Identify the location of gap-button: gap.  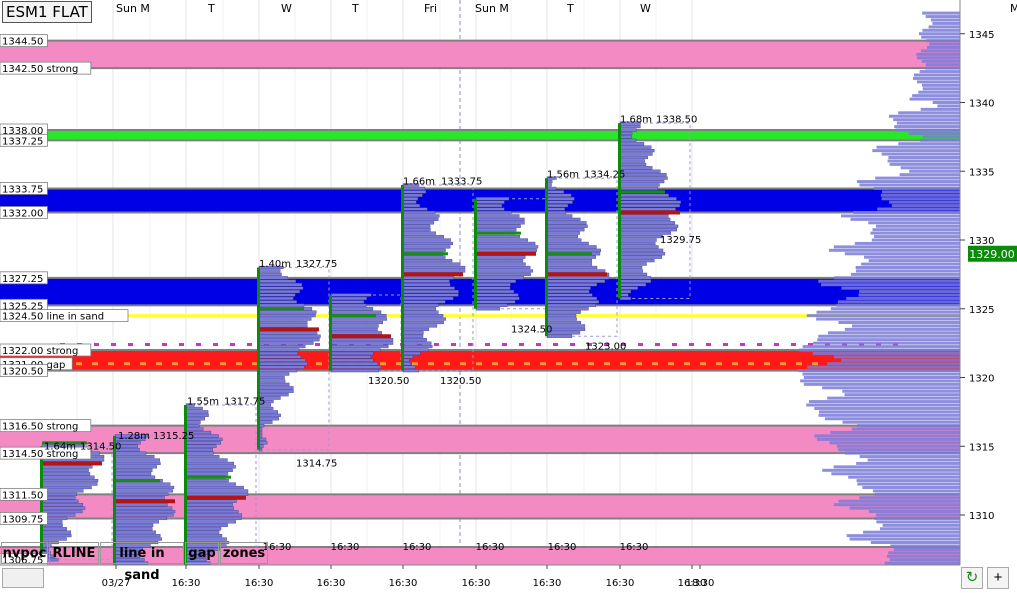
(202, 553).